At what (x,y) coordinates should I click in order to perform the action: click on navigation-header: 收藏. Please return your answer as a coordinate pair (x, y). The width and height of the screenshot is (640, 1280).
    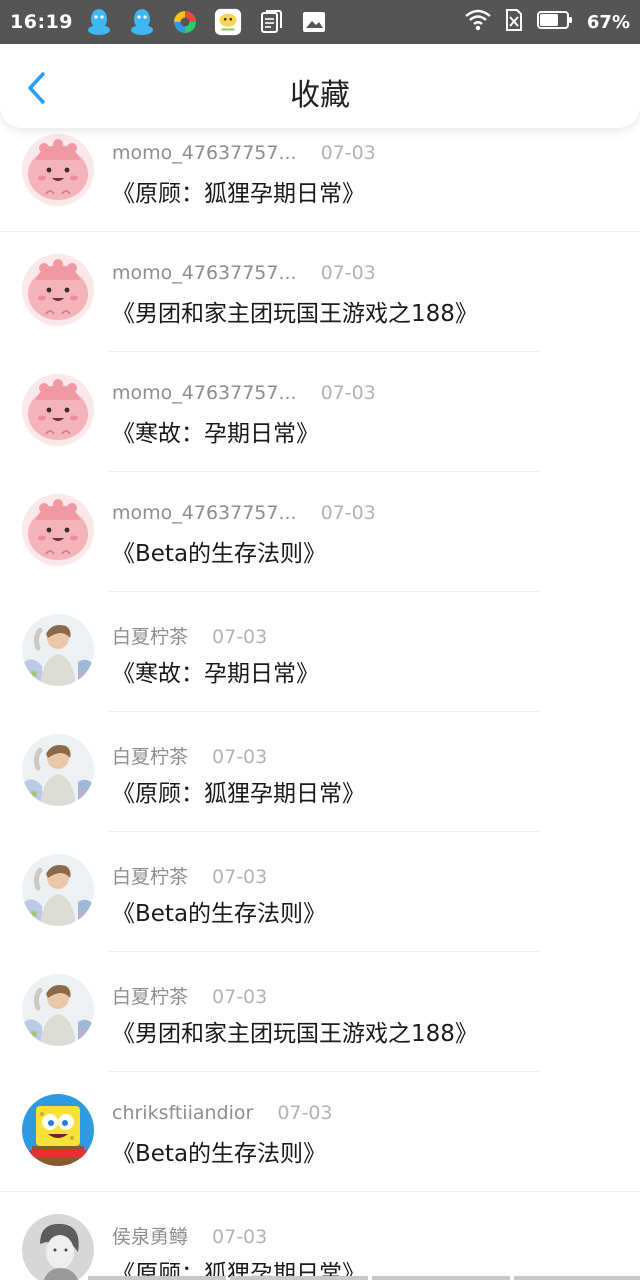
    Looking at the image, I should click on (320, 86).